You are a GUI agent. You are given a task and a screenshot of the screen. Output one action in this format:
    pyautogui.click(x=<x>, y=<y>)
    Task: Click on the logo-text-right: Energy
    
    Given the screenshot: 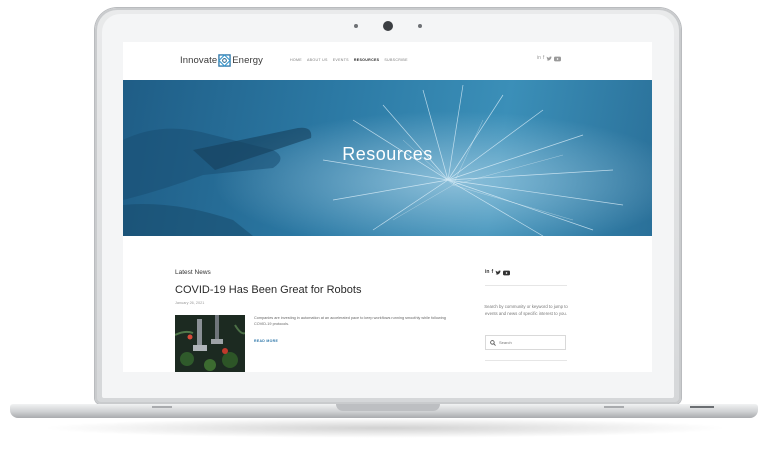 What is the action you would take?
    pyautogui.click(x=247, y=60)
    